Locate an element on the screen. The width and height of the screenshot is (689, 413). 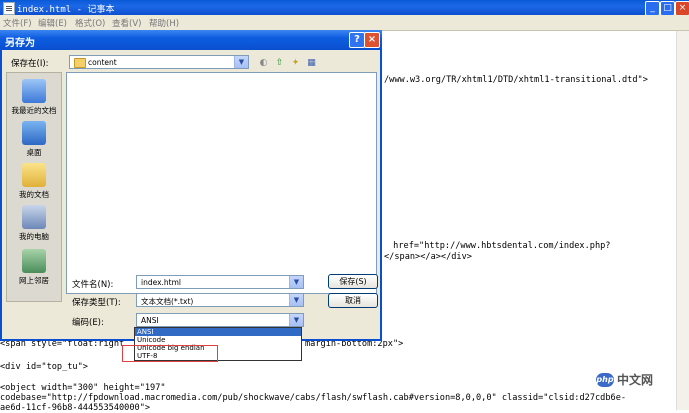
place-desktop-label: 桌面 is located at coordinates (34, 152).